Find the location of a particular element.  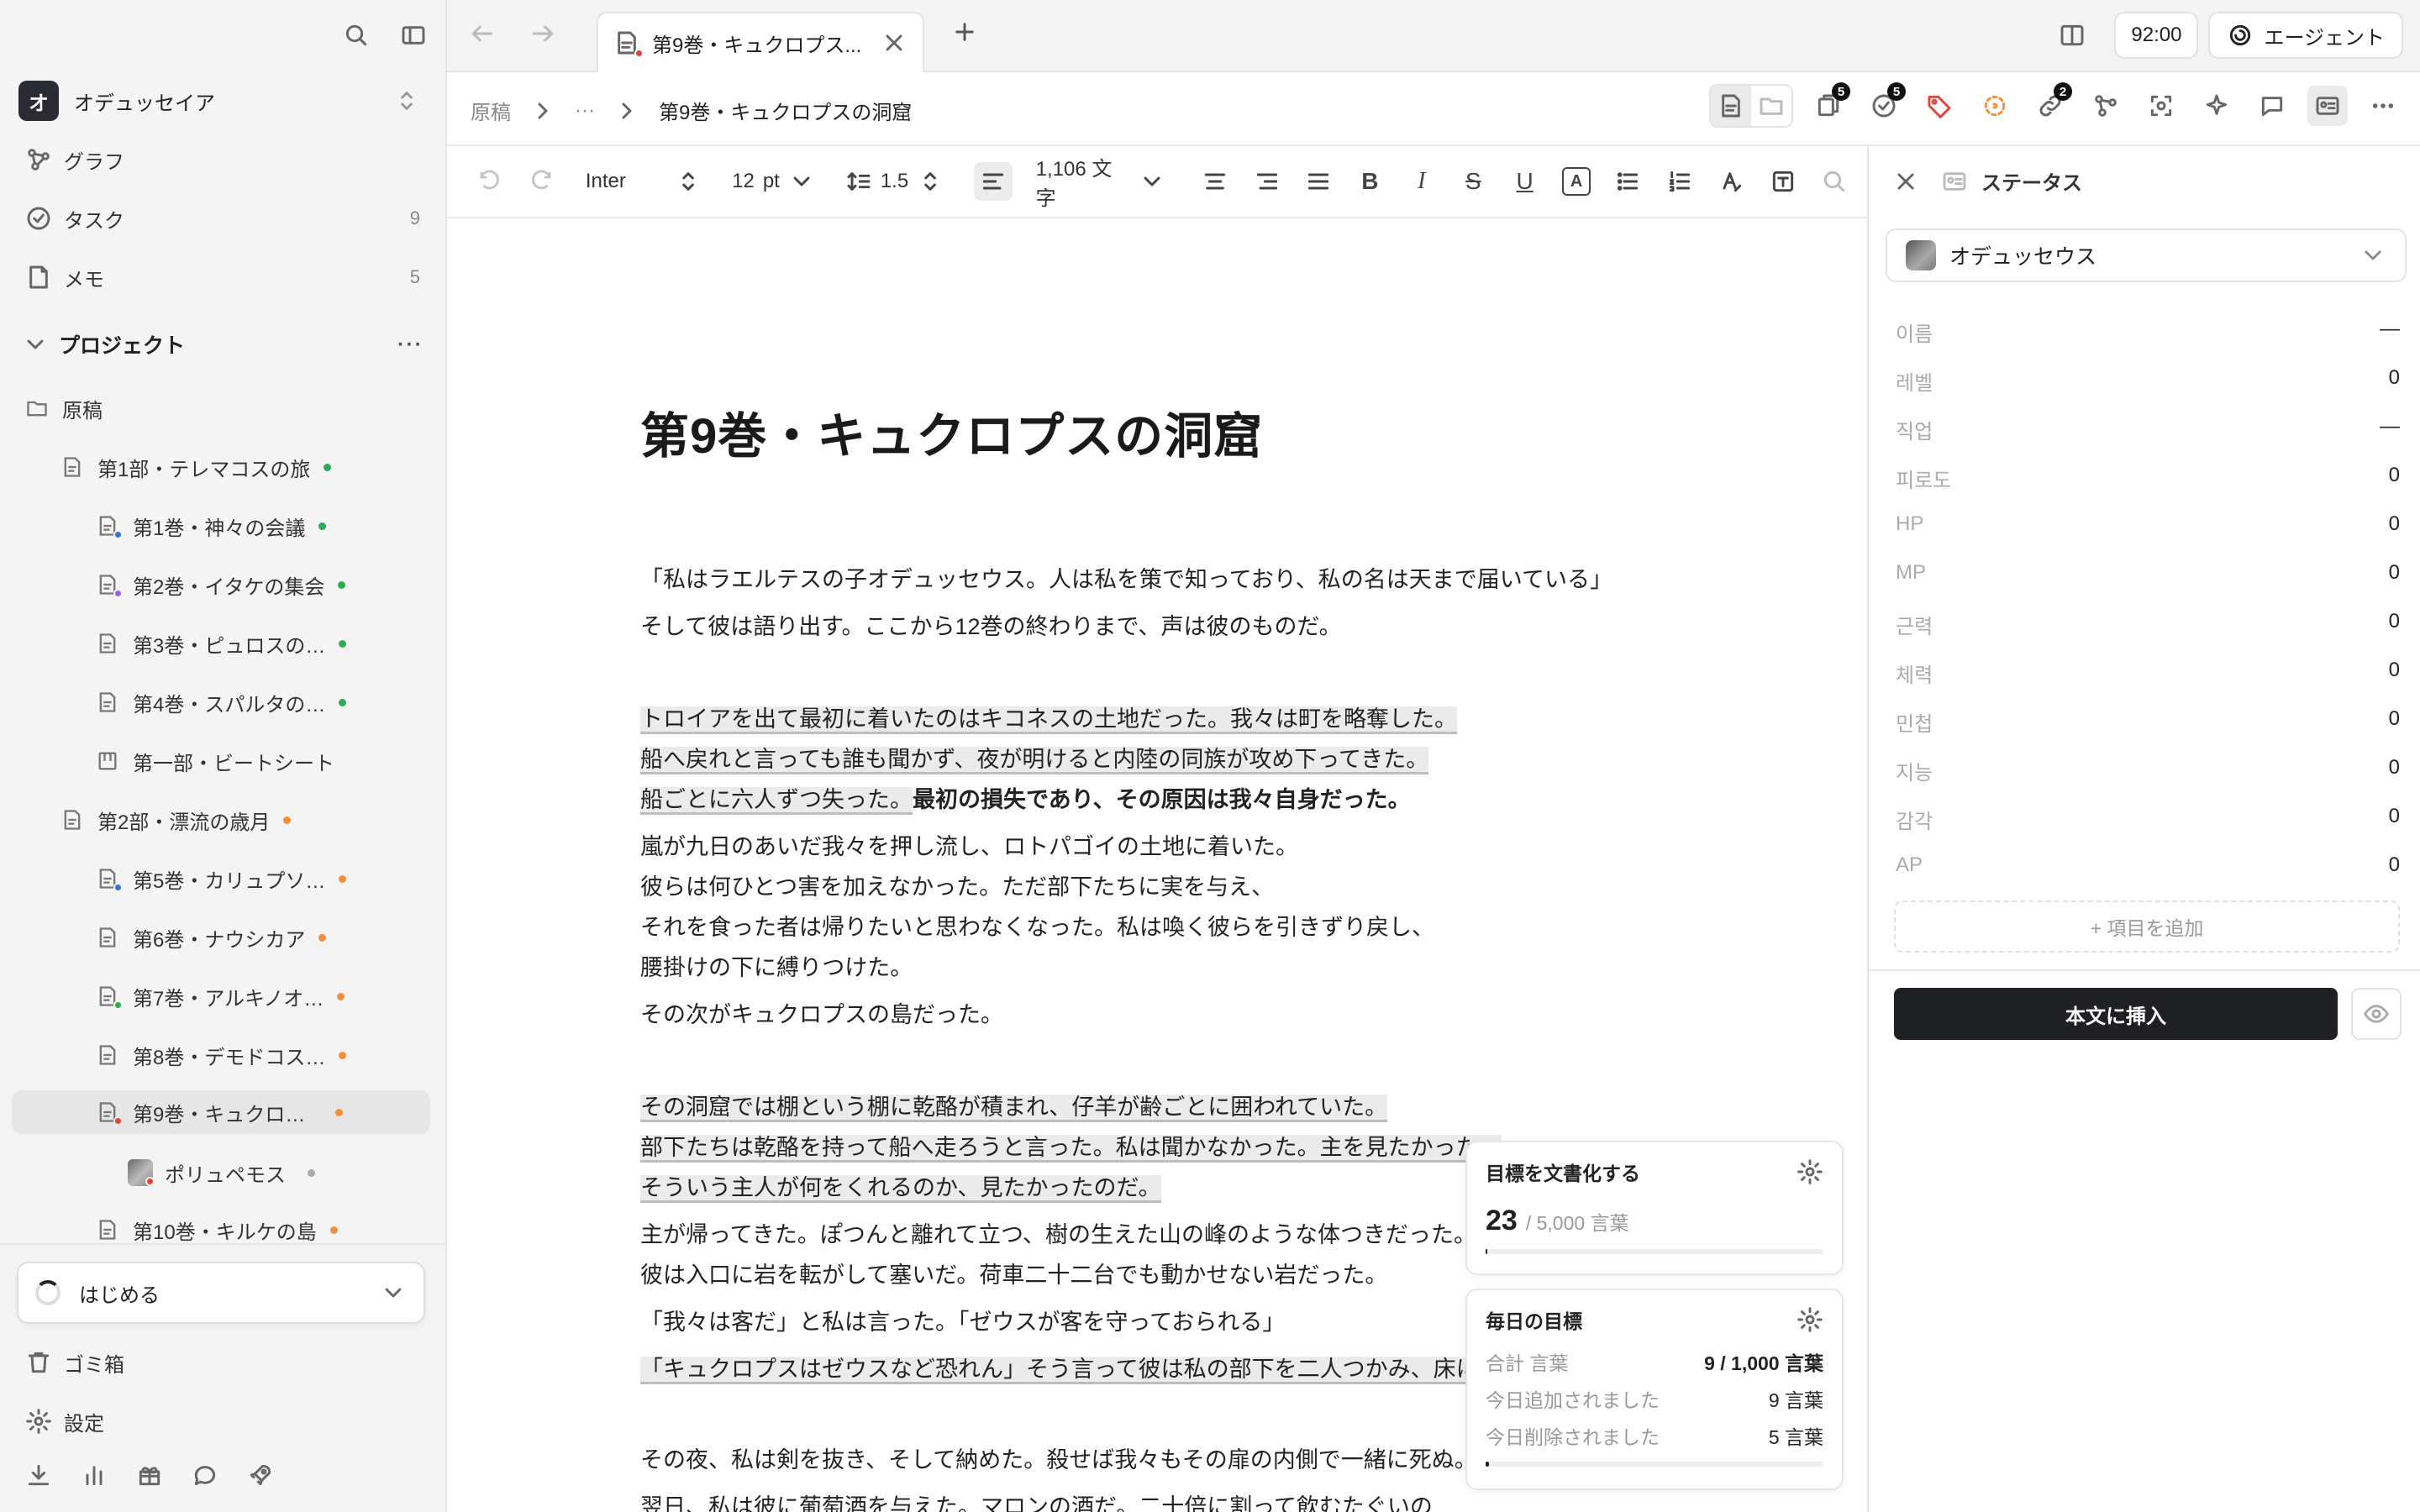

ai-button is located at coordinates (2216, 106).